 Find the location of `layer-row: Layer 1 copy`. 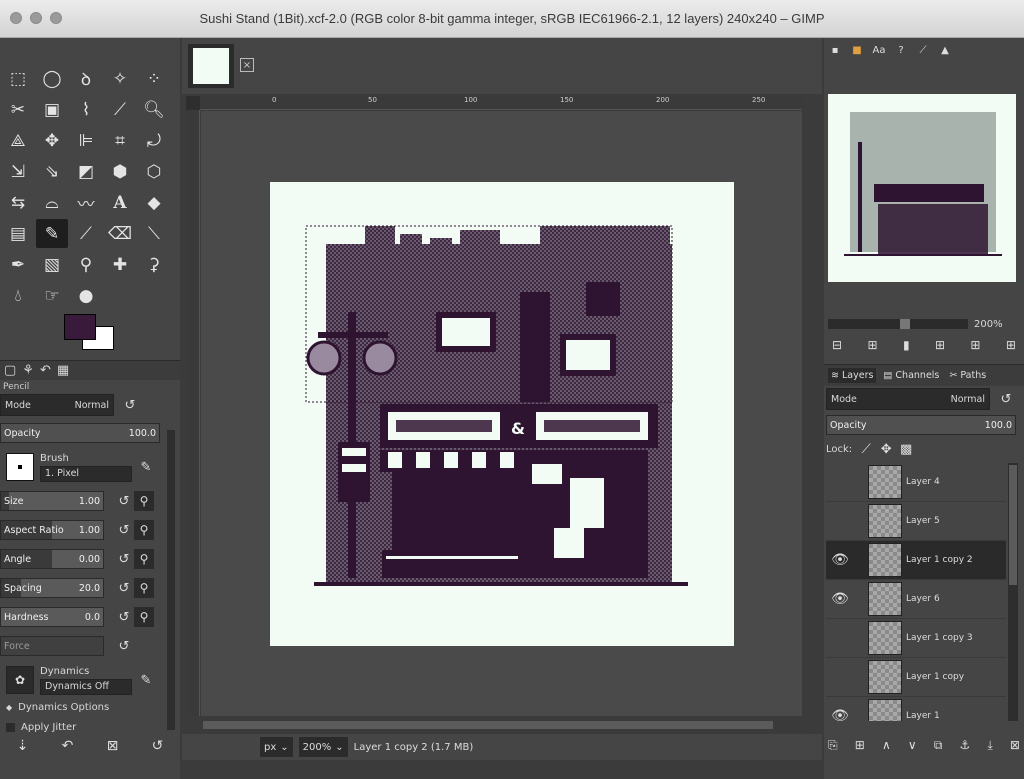

layer-row: Layer 1 copy is located at coordinates (916, 677).